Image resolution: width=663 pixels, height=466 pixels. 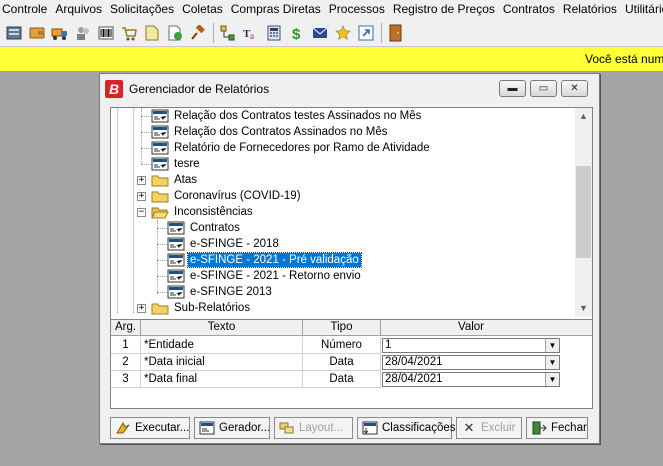 I want to click on tree-item-label: e-SFINGE - 2021 - Pré validação, so click(x=274, y=260).